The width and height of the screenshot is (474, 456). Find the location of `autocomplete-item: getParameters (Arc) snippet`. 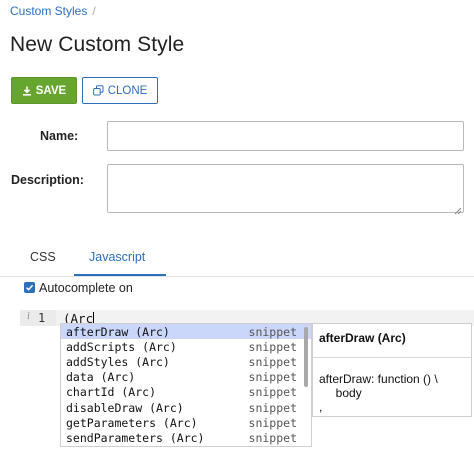

autocomplete-item: getParameters (Arc) snippet is located at coordinates (186, 422).